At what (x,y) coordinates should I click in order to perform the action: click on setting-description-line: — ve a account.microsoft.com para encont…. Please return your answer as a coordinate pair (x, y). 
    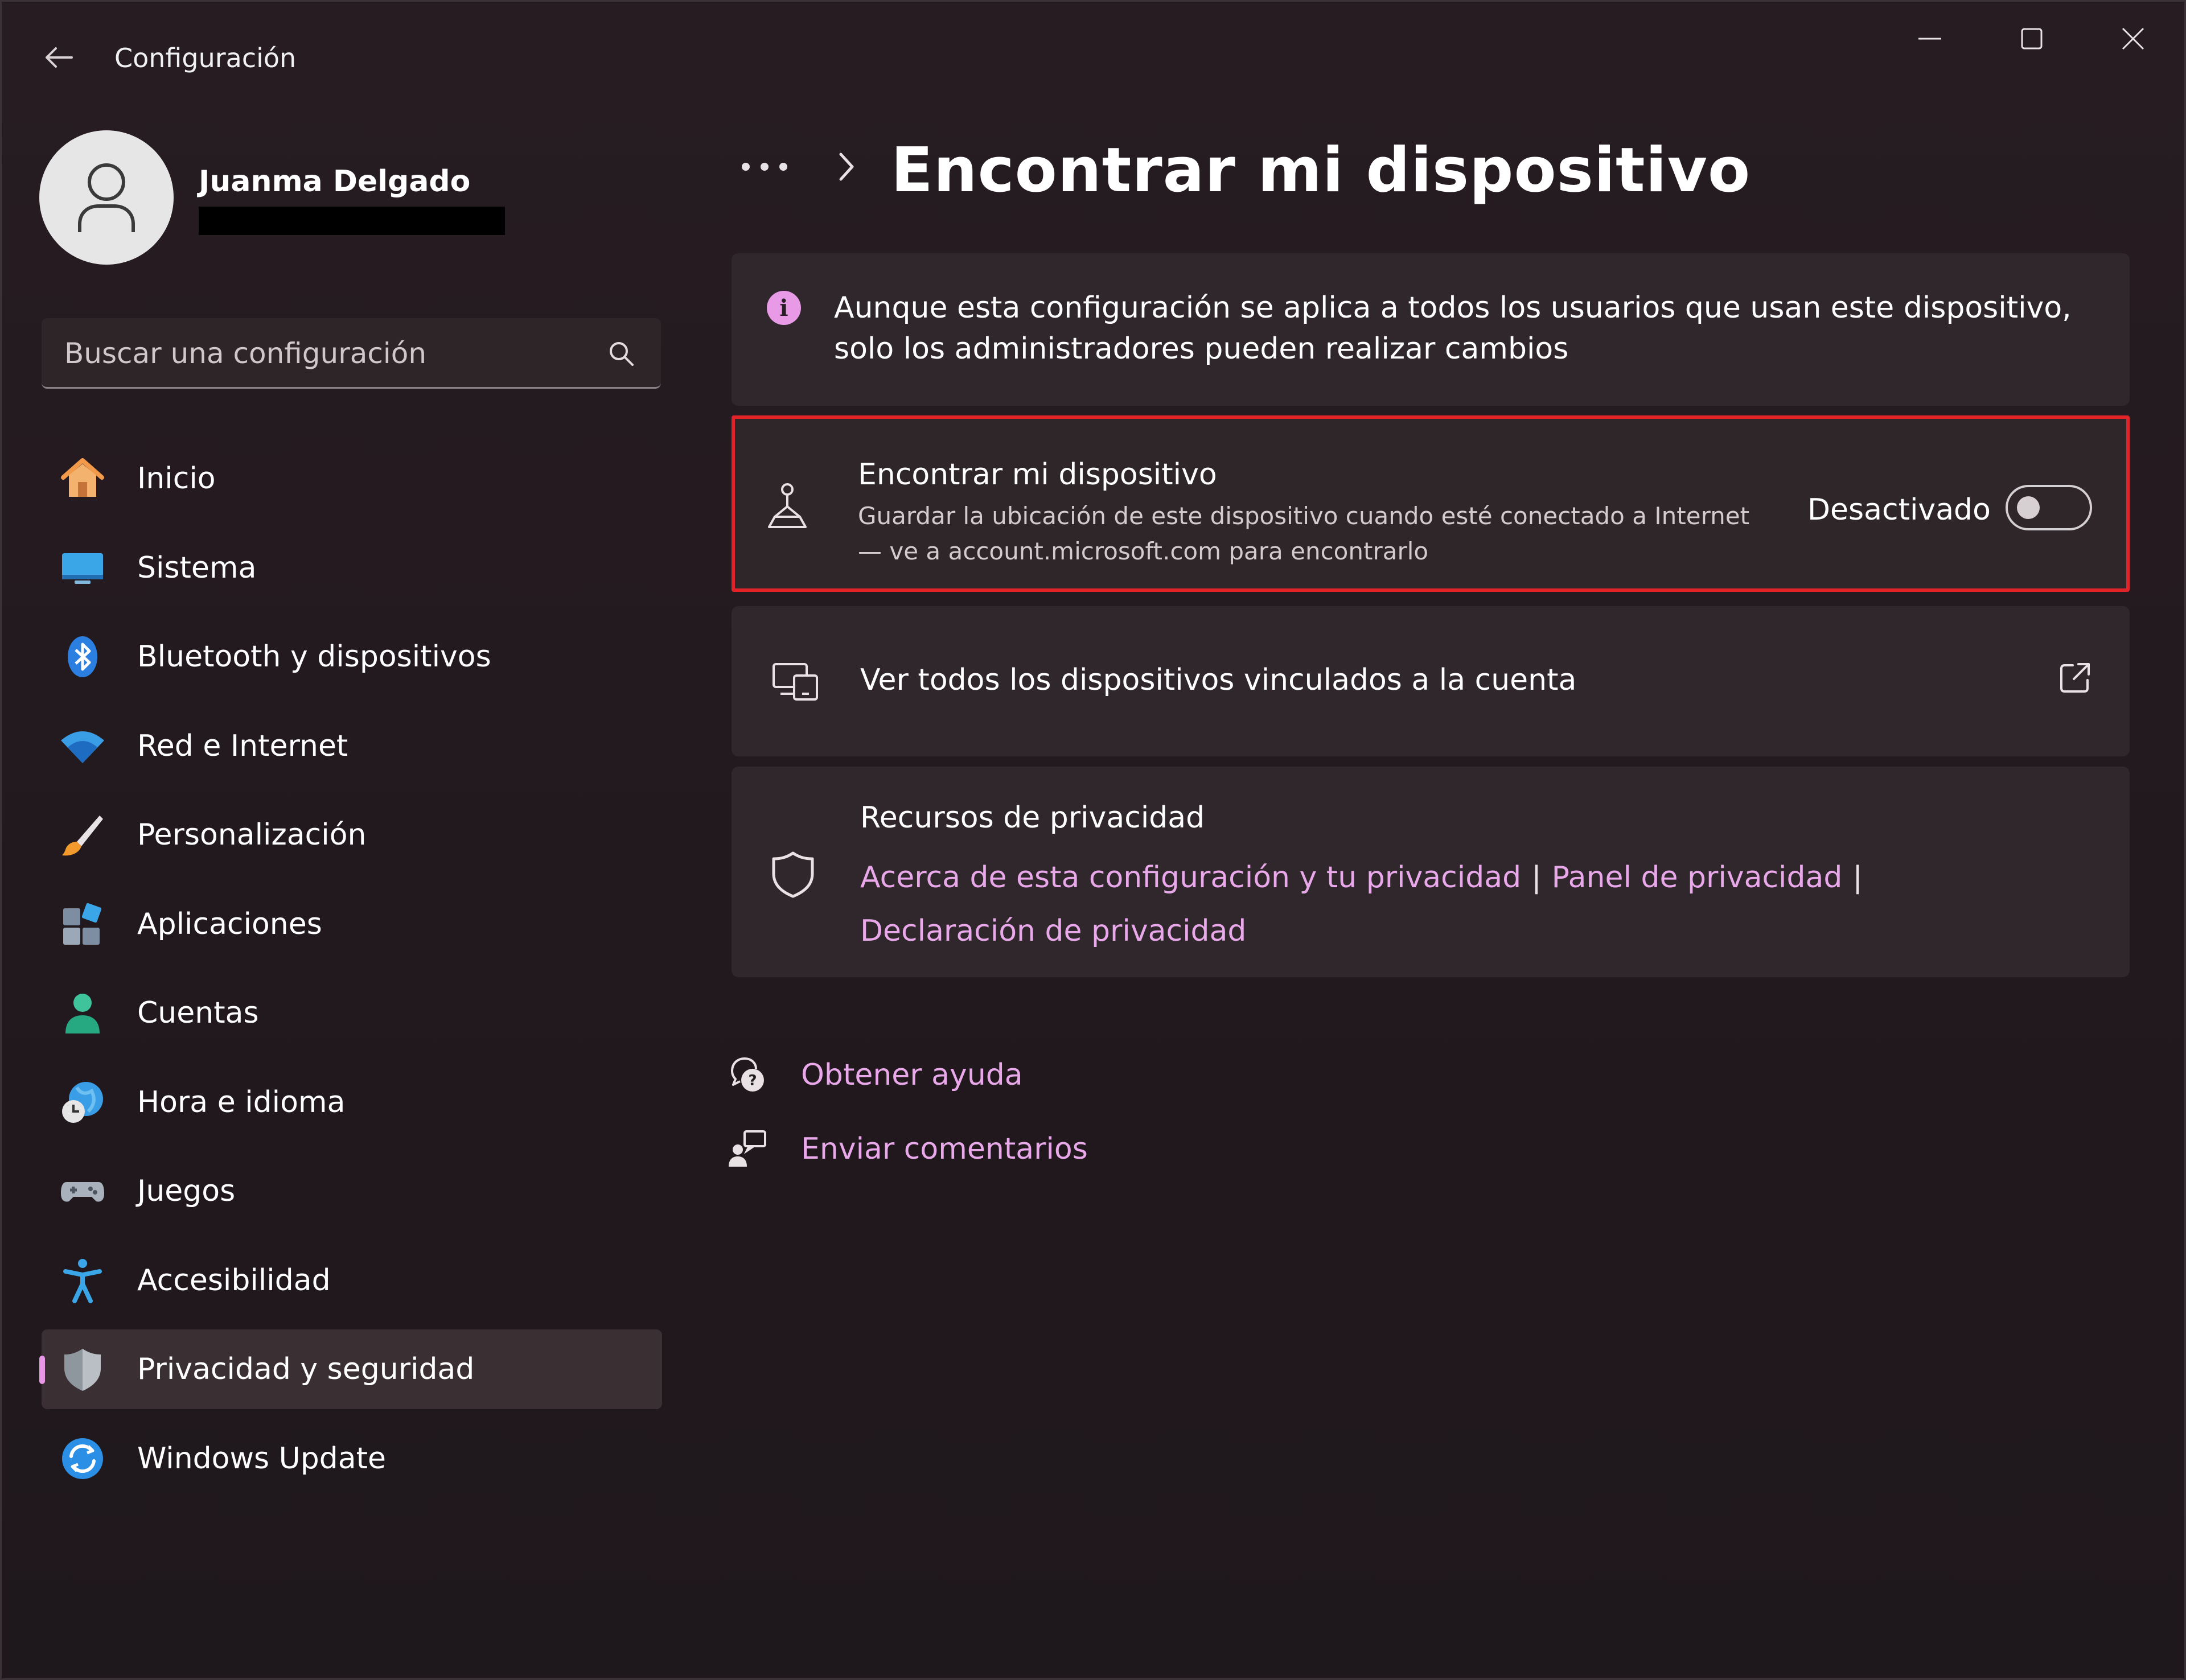
    Looking at the image, I should click on (1143, 551).